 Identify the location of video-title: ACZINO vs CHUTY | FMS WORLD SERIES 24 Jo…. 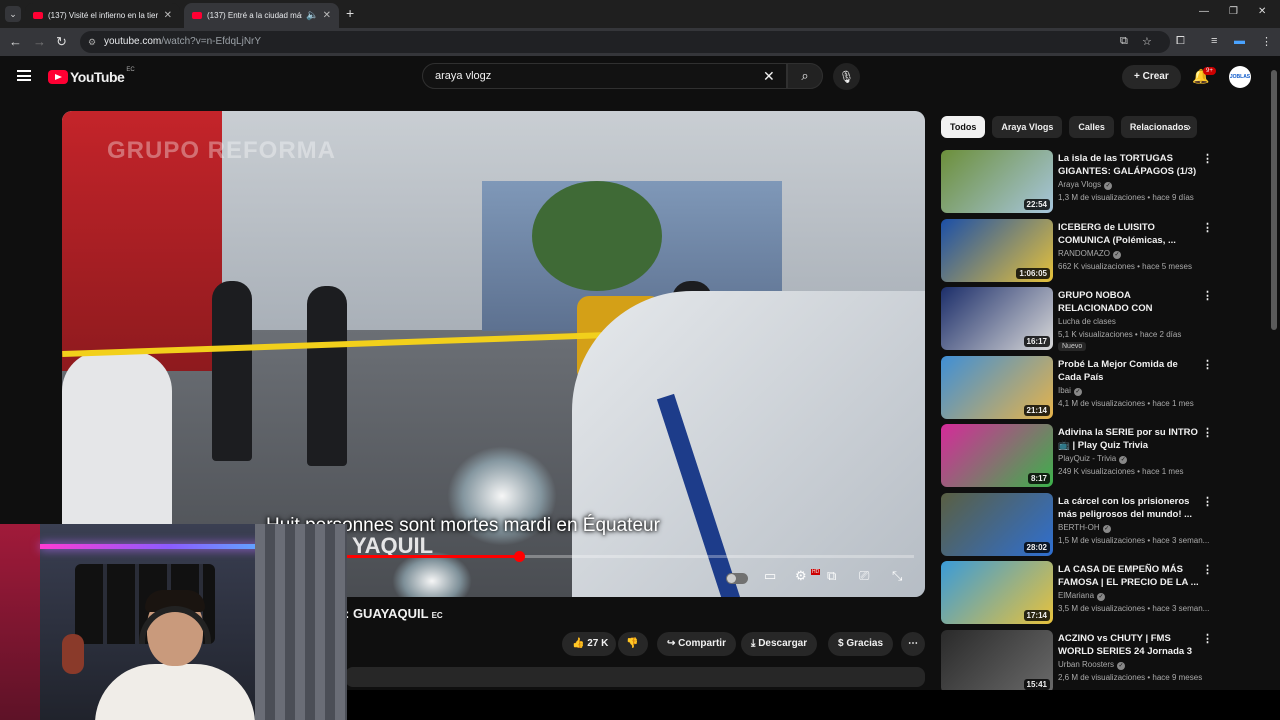
(1129, 645).